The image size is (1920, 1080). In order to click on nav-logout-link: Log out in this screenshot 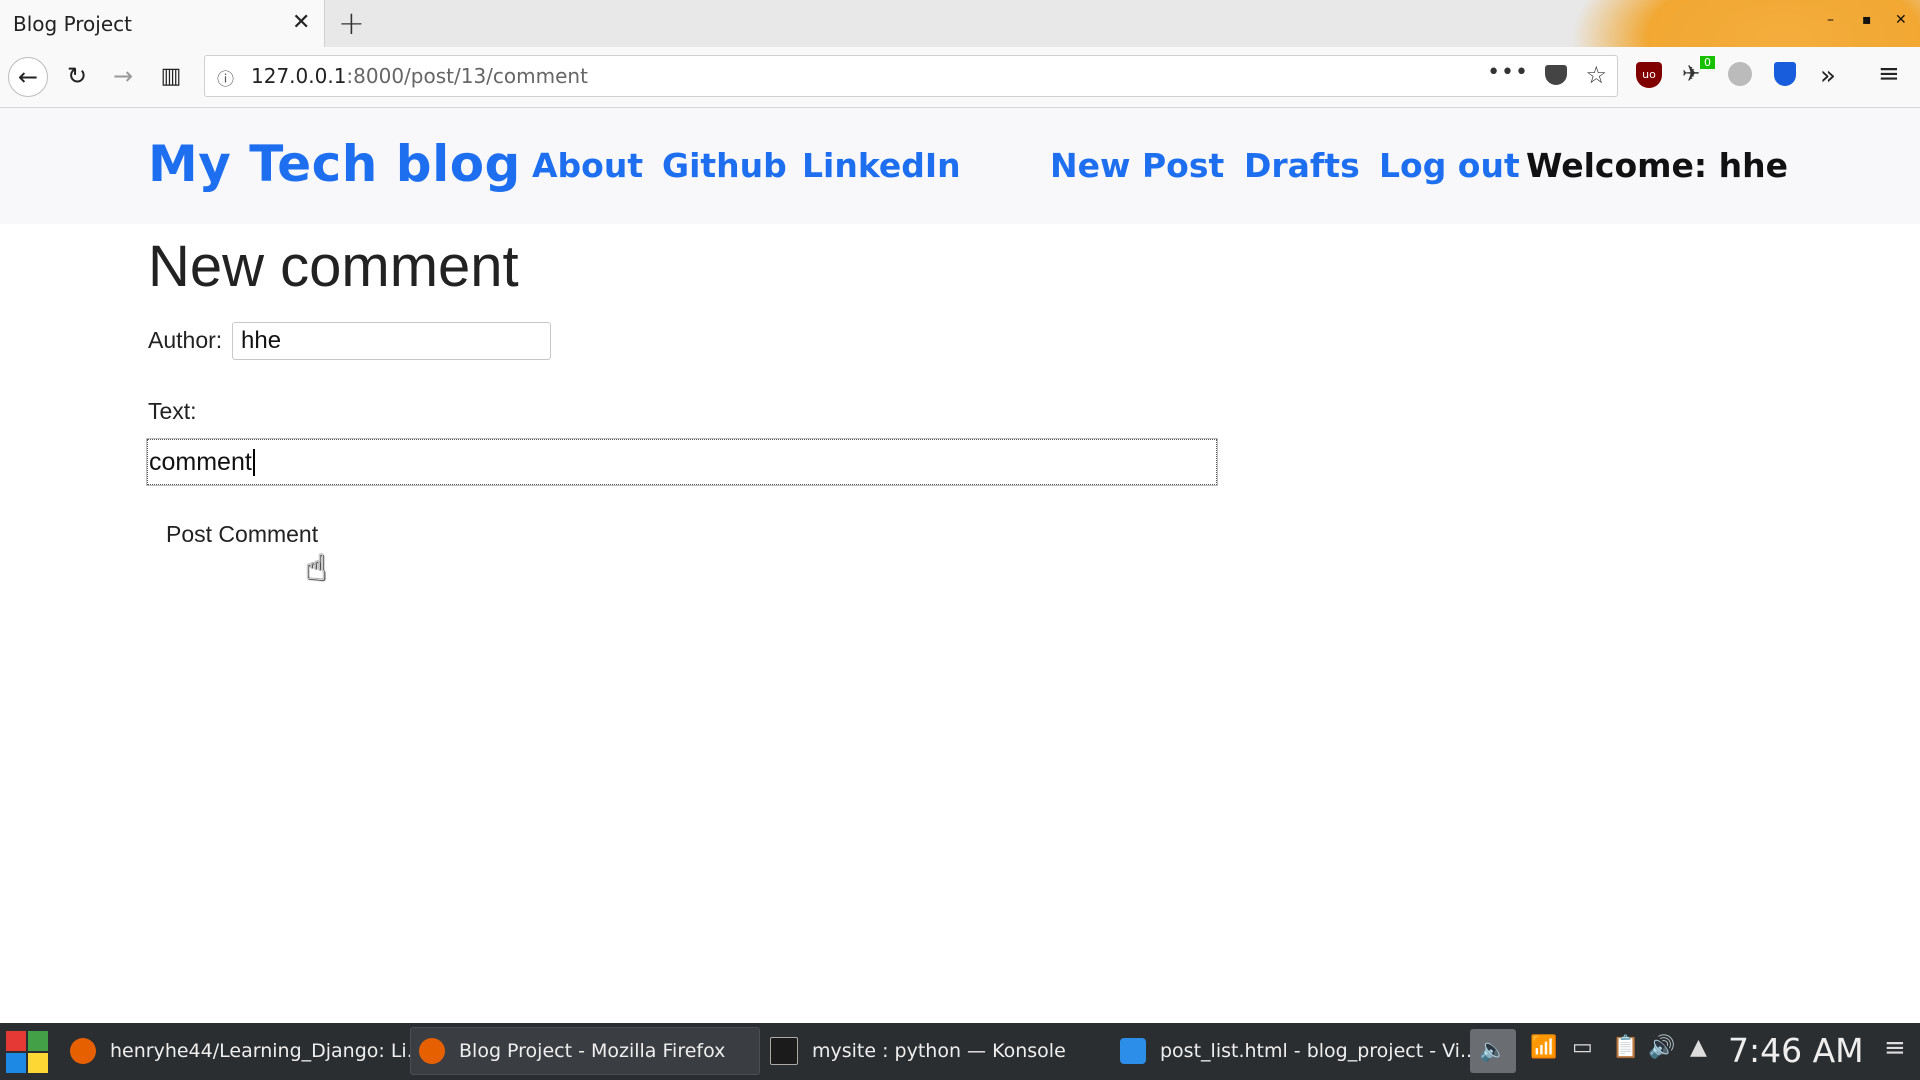, I will do `click(1449, 165)`.